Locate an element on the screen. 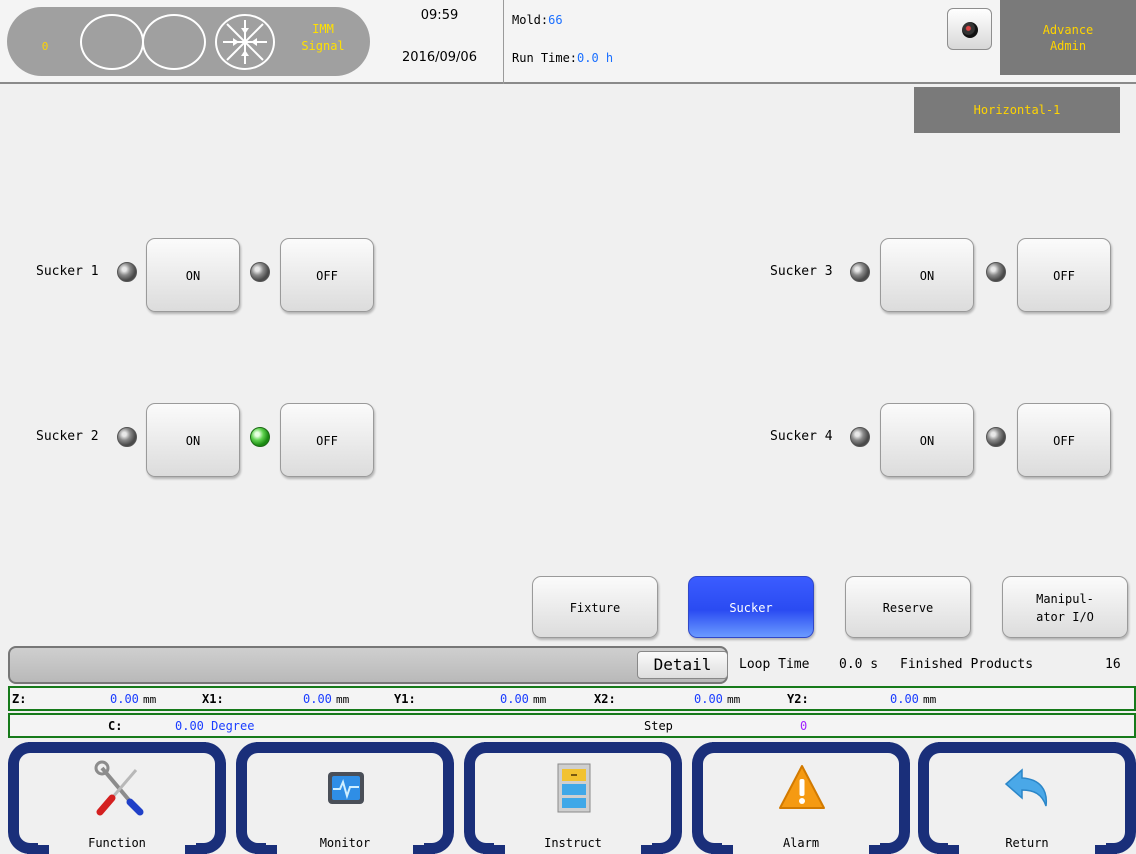 The width and height of the screenshot is (1136, 854). clock-date: 2016/09/06 is located at coordinates (439, 57).